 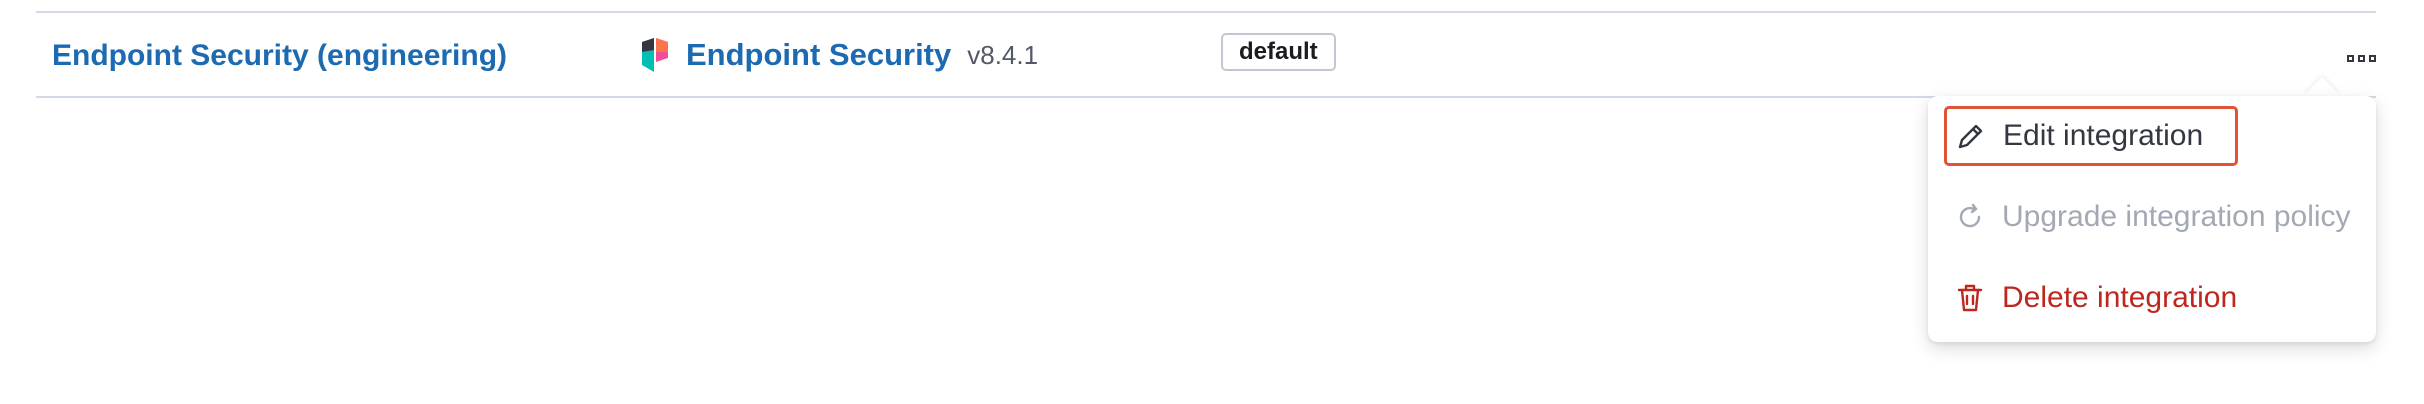 I want to click on row-actions-button, so click(x=2361, y=58).